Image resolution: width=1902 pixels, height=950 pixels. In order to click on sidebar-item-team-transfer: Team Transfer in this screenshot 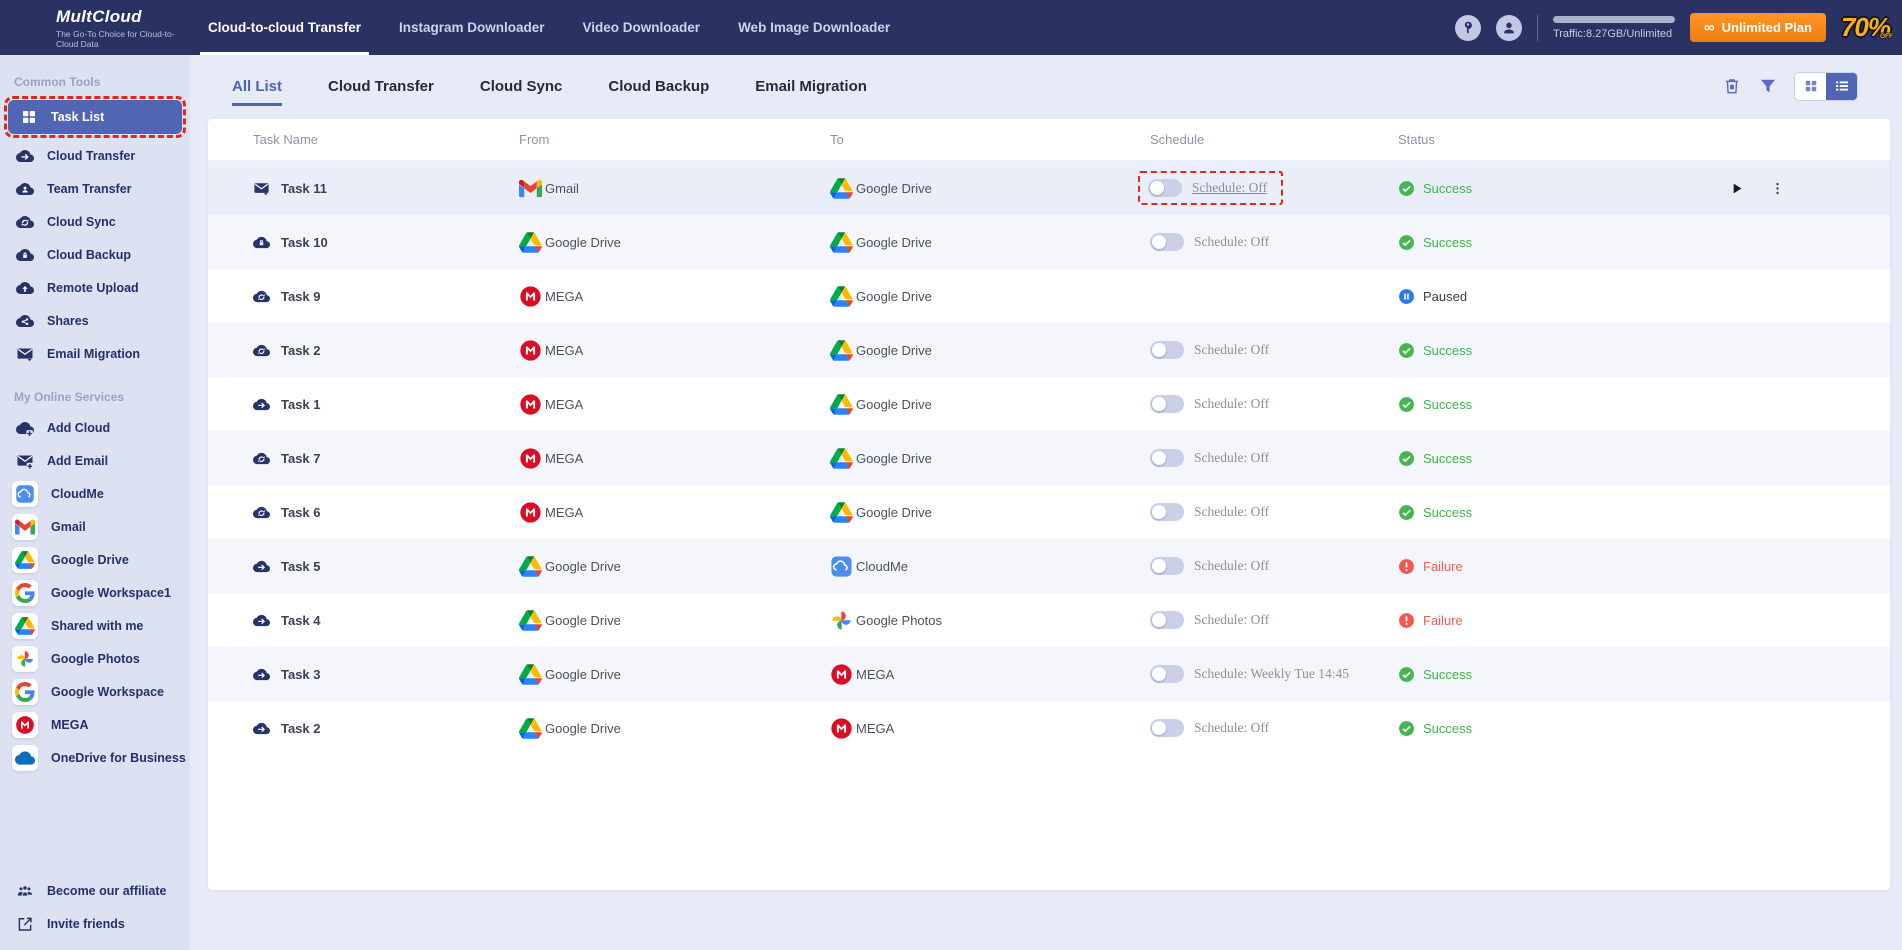, I will do `click(95, 188)`.